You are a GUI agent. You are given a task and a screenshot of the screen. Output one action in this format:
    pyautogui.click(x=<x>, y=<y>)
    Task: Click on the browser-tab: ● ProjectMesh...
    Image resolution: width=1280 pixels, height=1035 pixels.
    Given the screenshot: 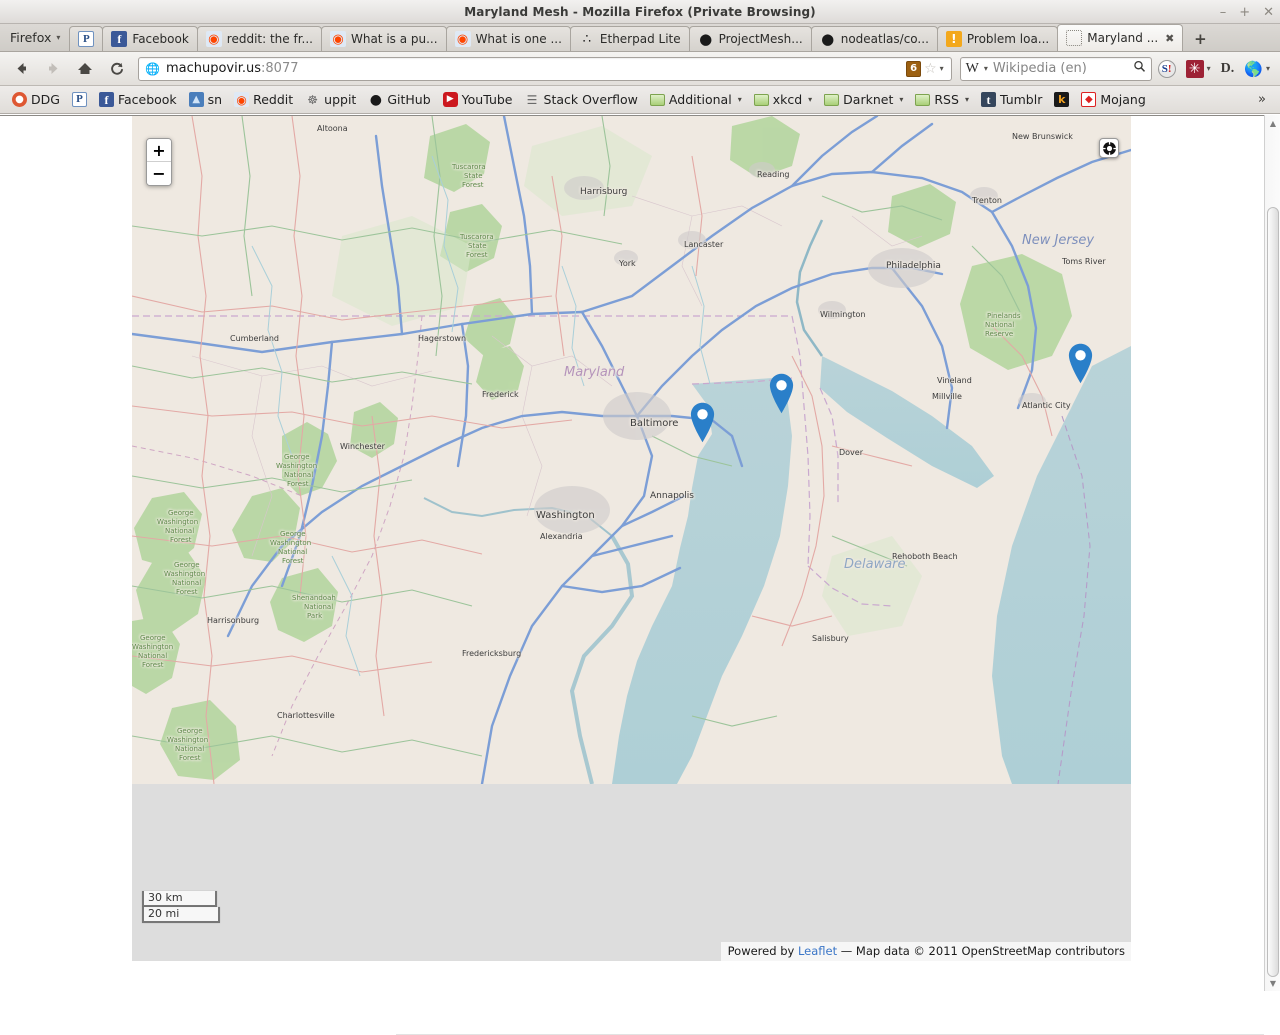 What is the action you would take?
    pyautogui.click(x=750, y=38)
    